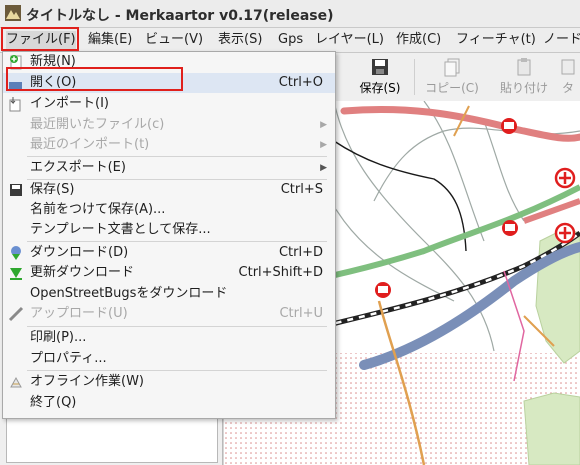 This screenshot has width=580, height=465. What do you see at coordinates (90, 144) in the screenshot?
I see `recent-imports-label: 最近のインポート(t)` at bounding box center [90, 144].